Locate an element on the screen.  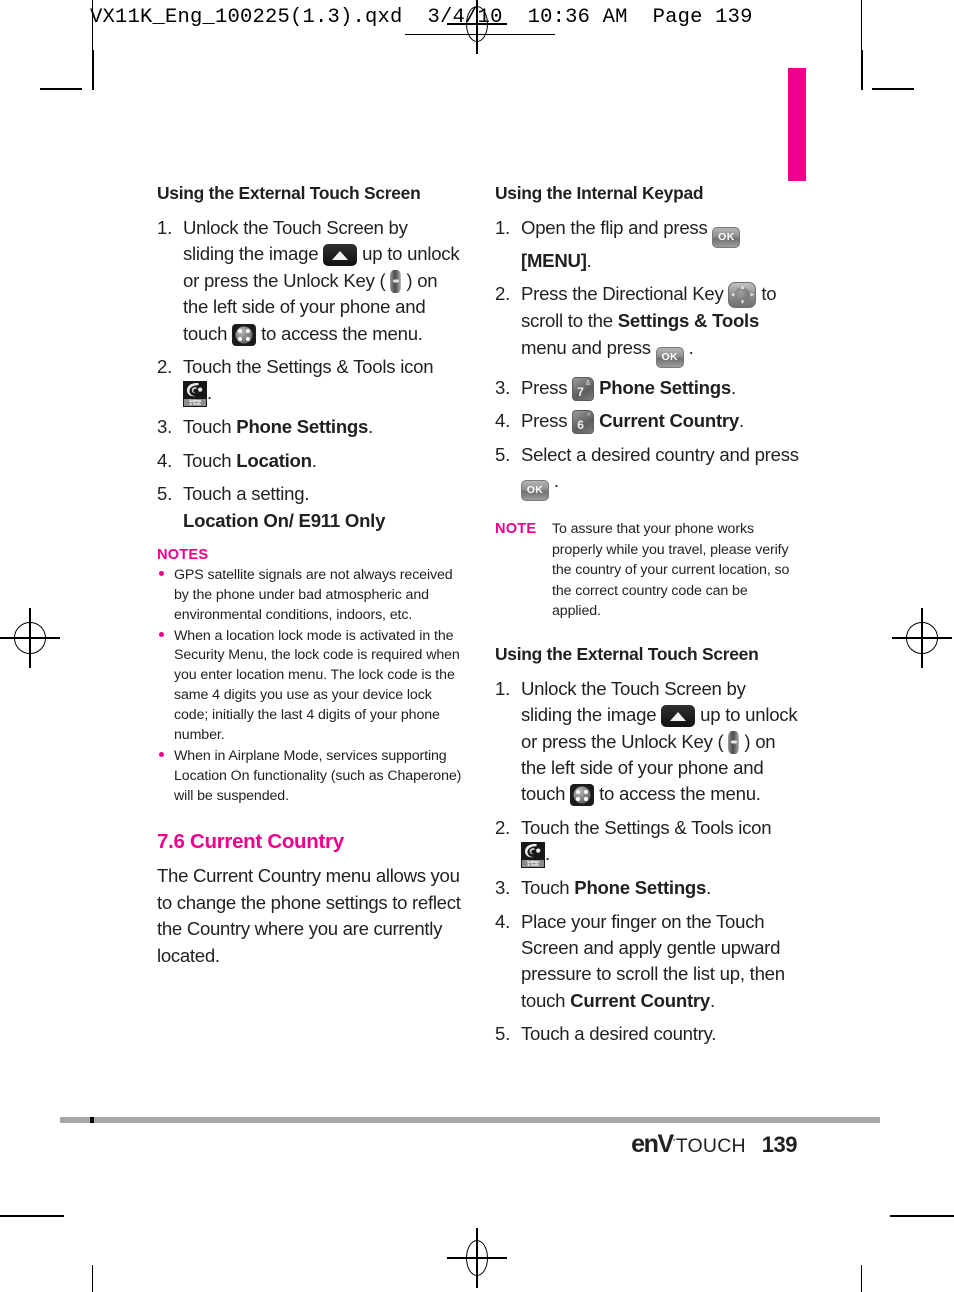
registration-mark-right is located at coordinates (922, 638).